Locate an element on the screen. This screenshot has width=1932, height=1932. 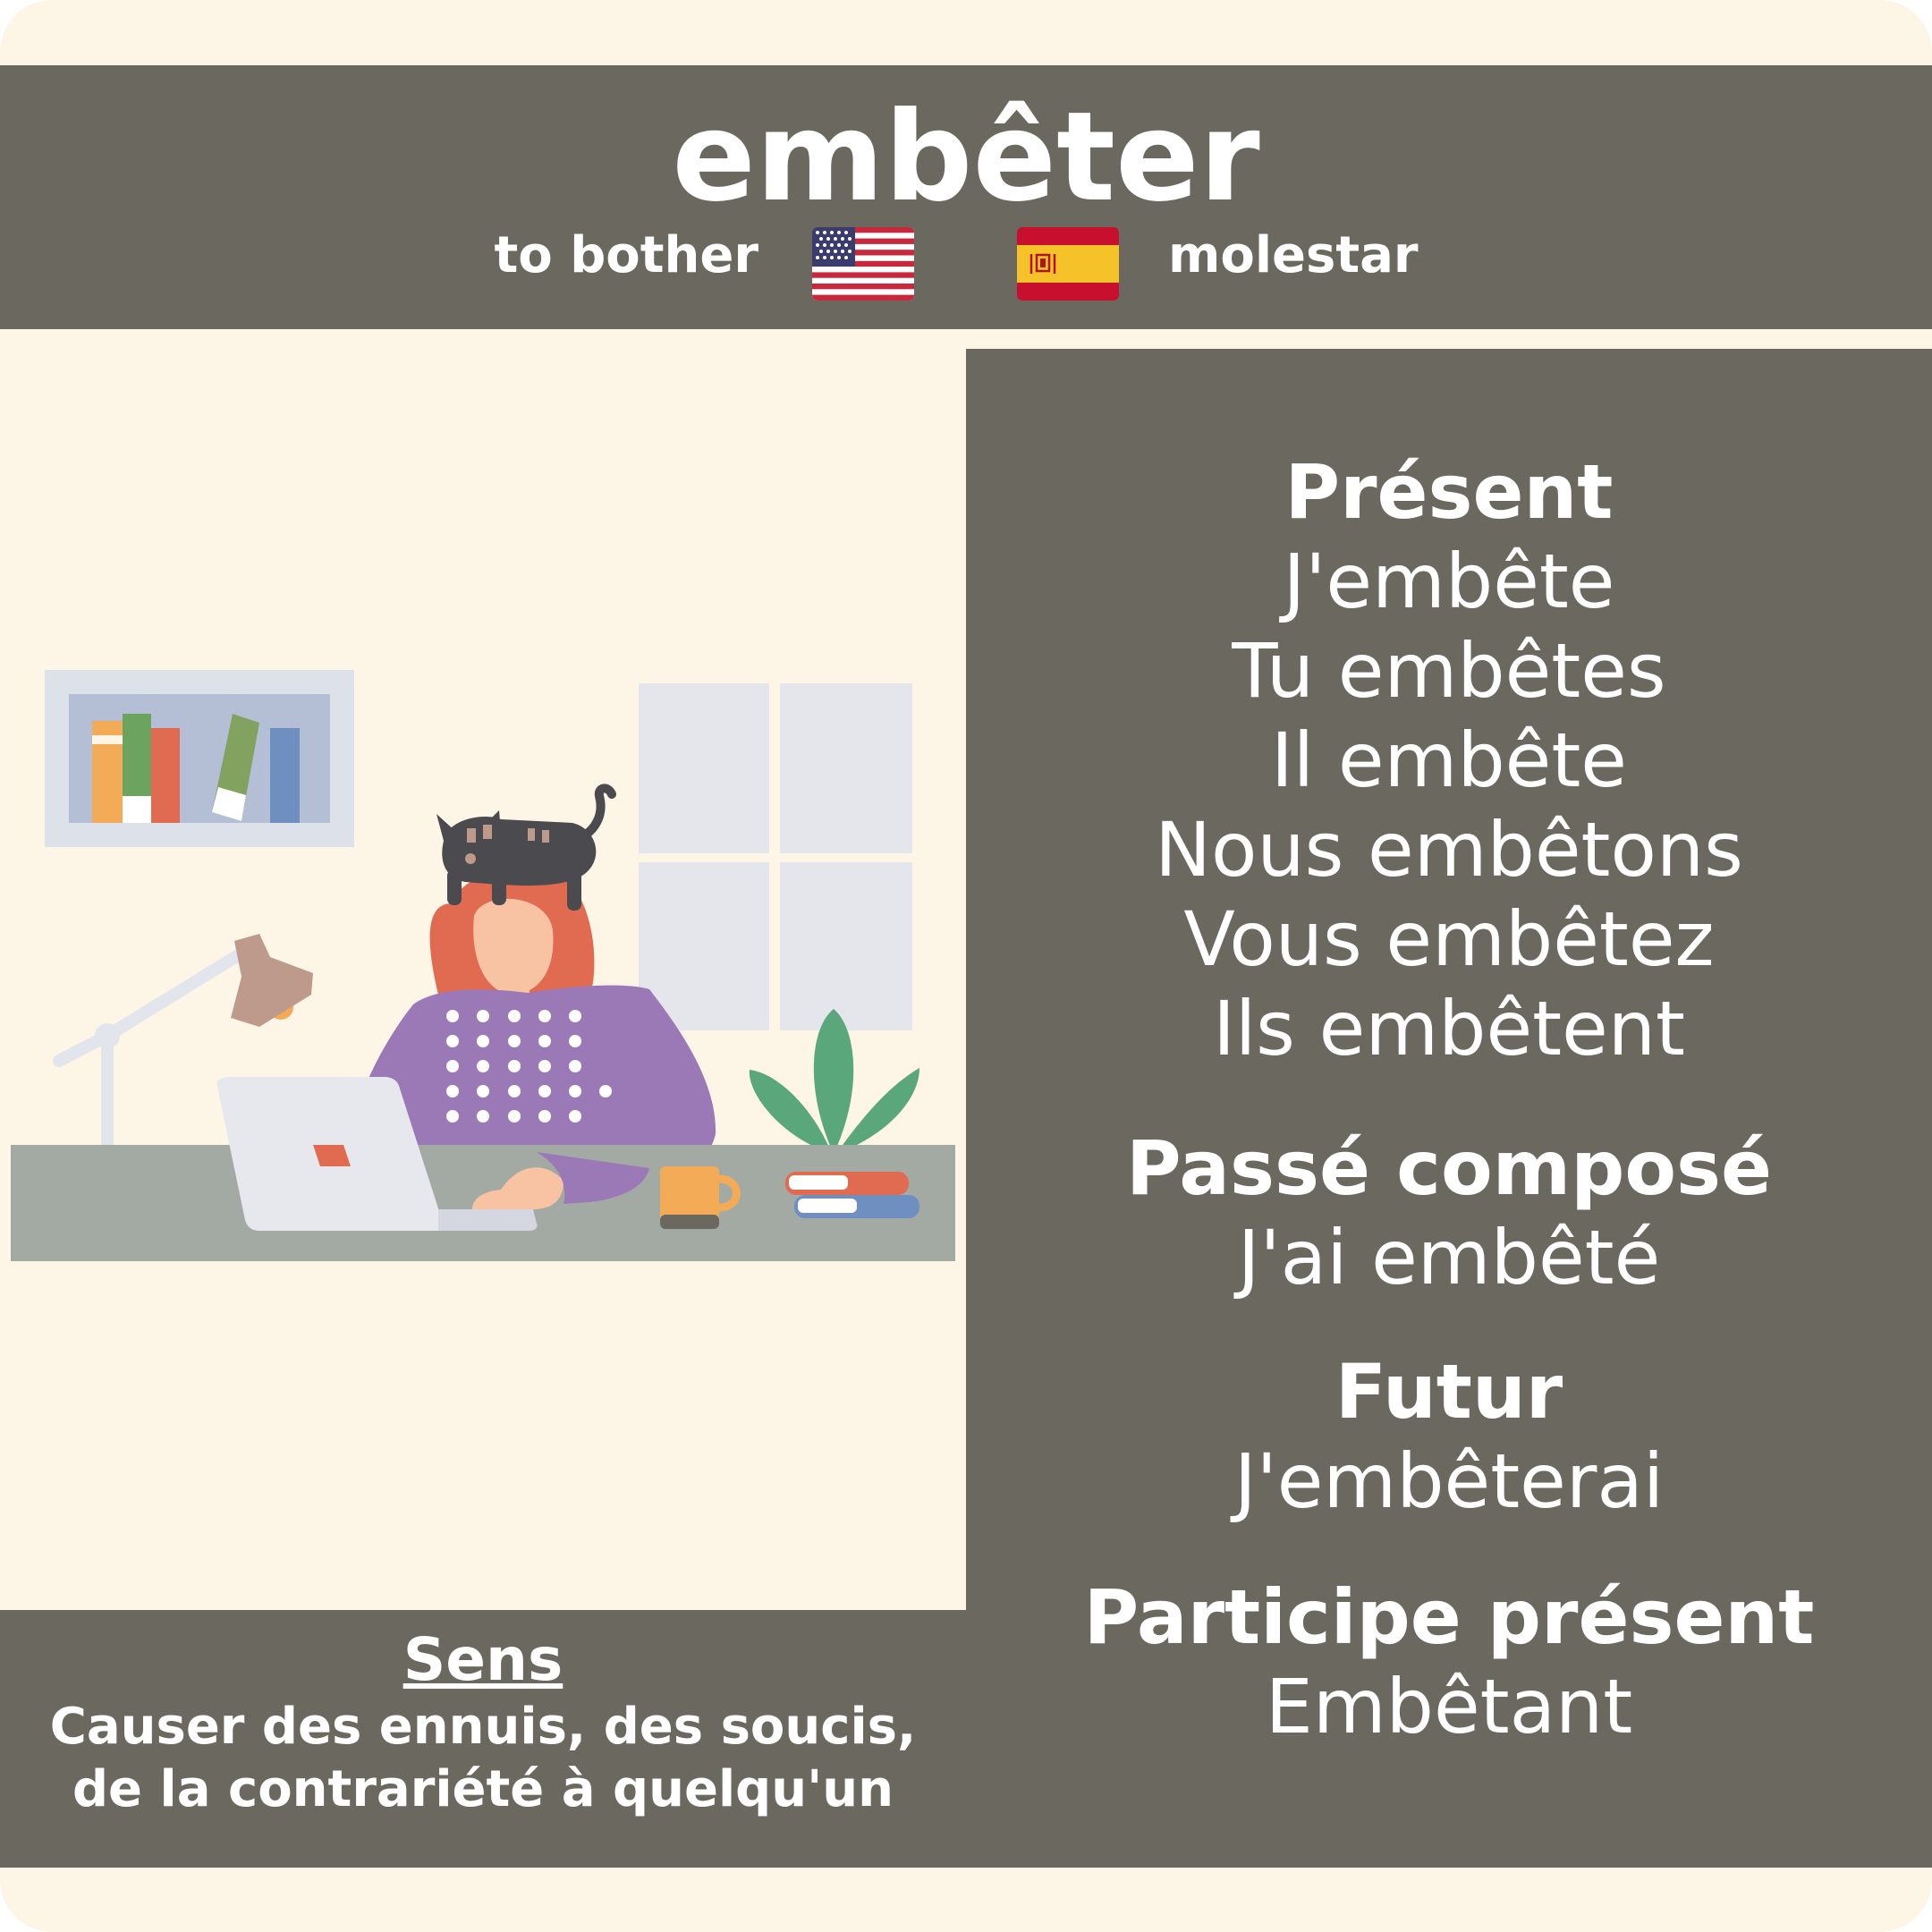
verb-title: embêter is located at coordinates (966, 157).